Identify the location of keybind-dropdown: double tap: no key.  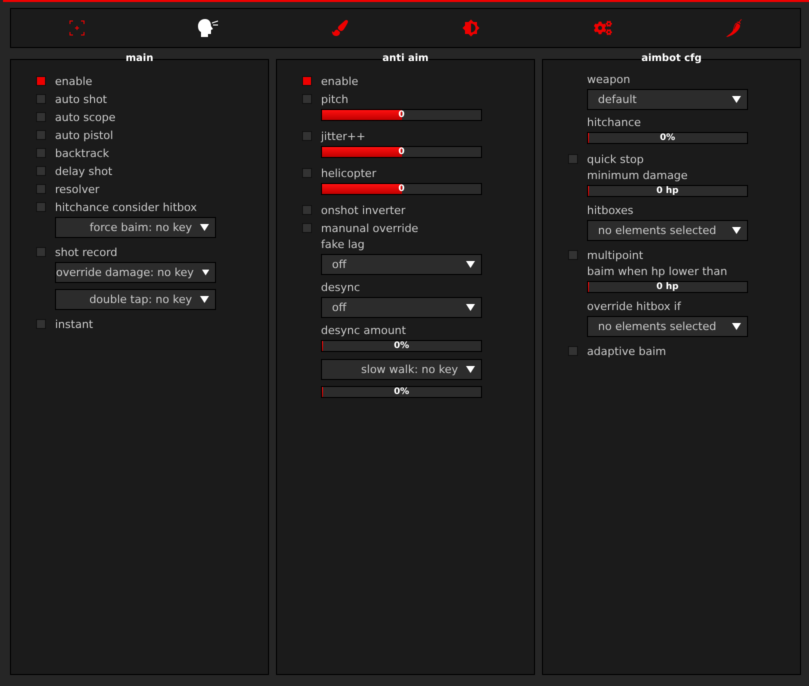
(135, 299).